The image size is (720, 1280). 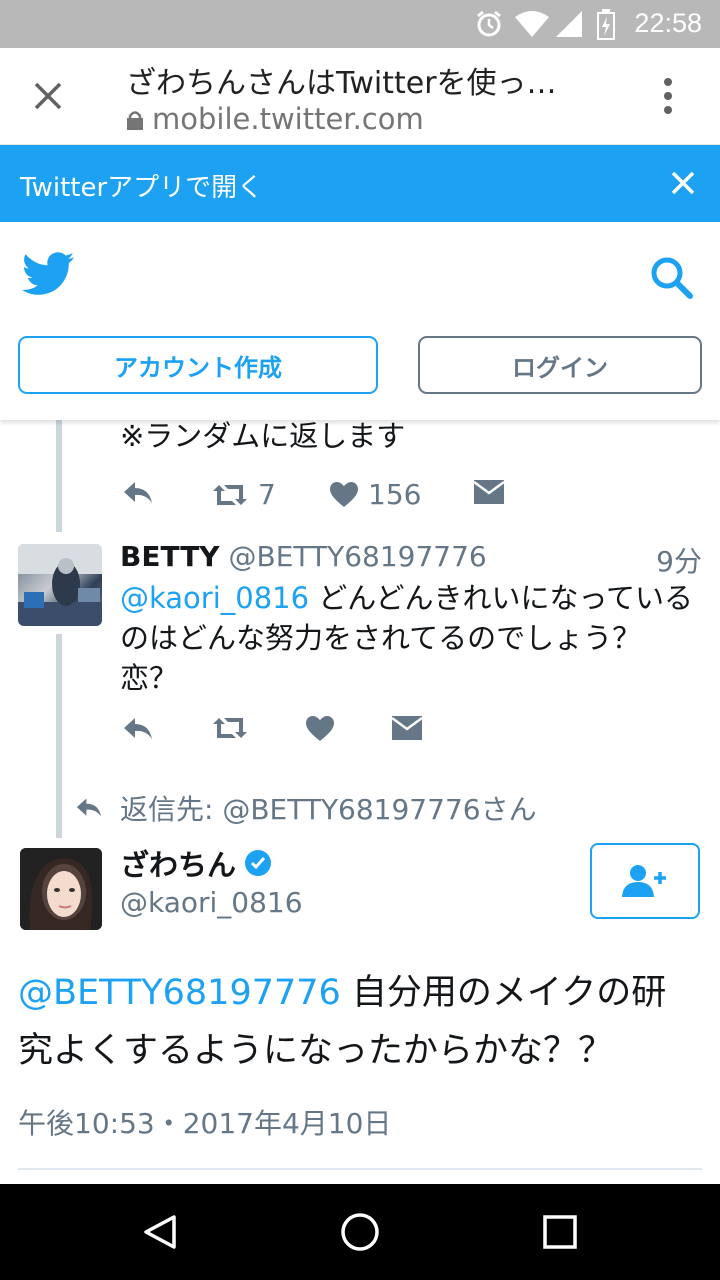 I want to click on display-name-row: ざわちん, so click(x=196, y=863).